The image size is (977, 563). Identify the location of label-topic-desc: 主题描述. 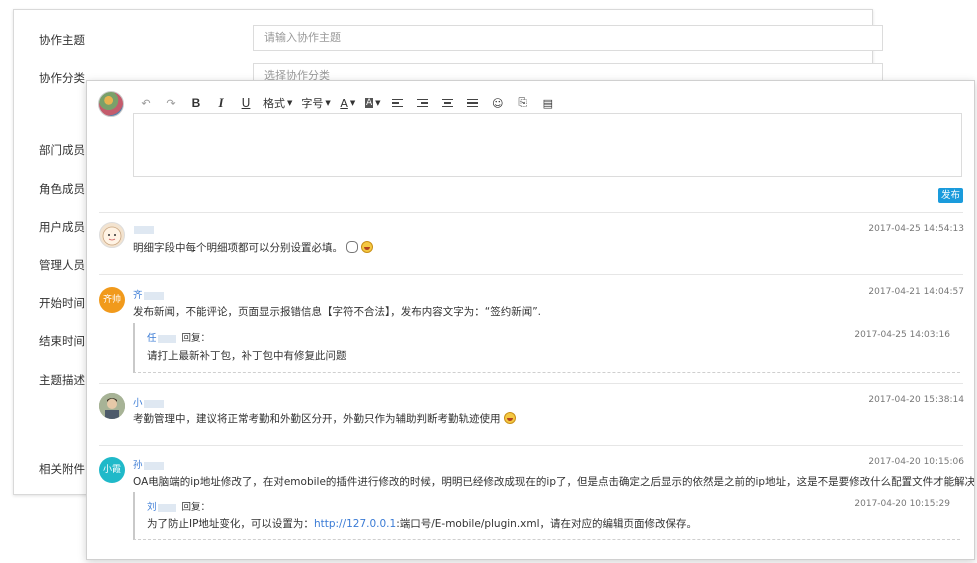
(62, 380).